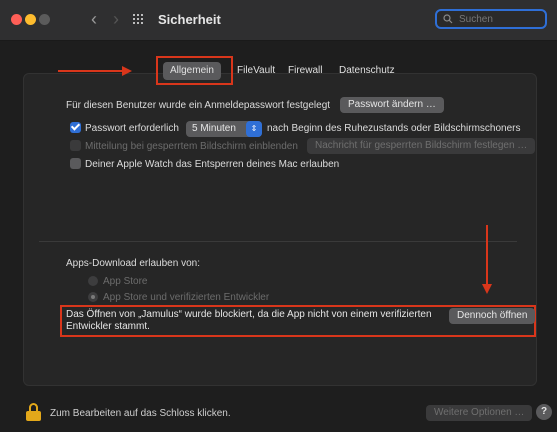  Describe the element at coordinates (278, 20) in the screenshot. I see `title-bar: ‹ › Sicherheit Suchen` at that location.